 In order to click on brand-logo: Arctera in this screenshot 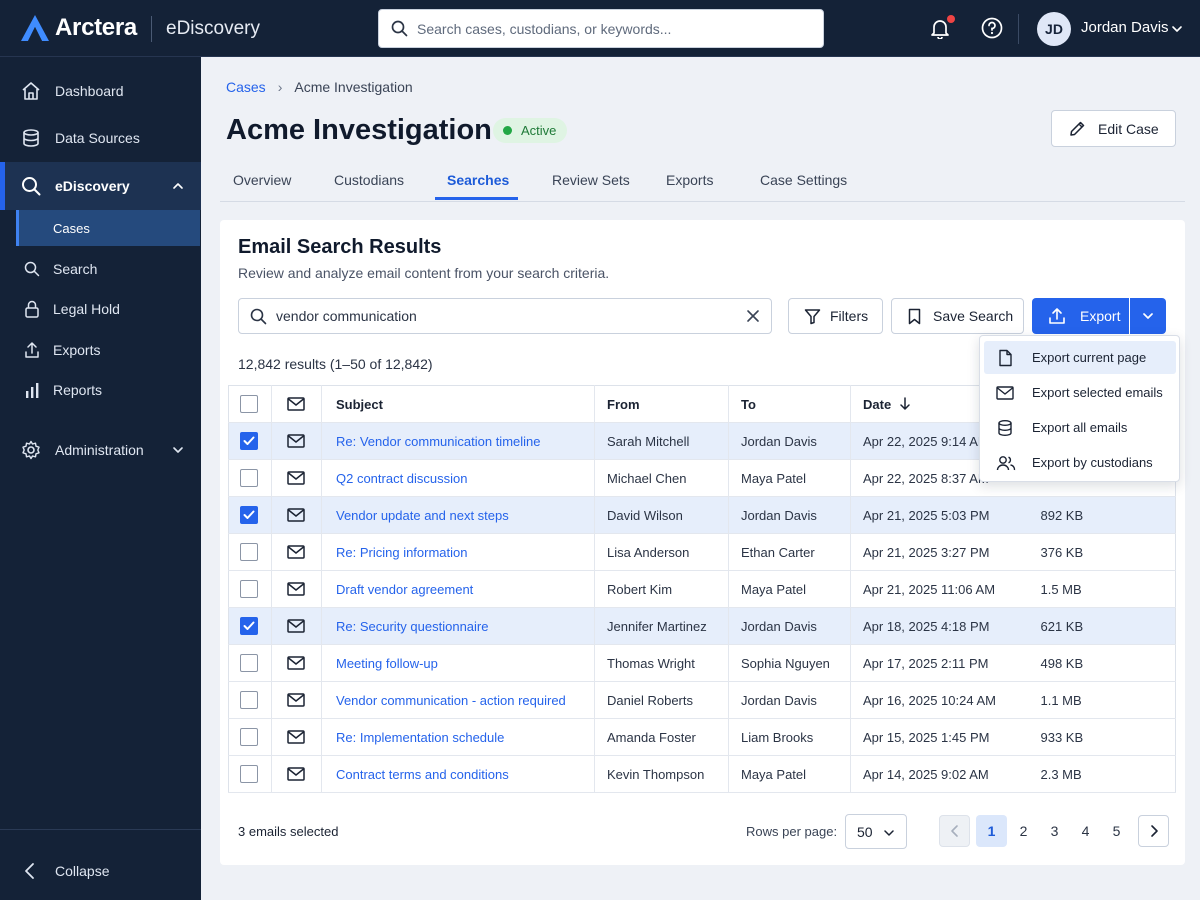, I will do `click(78, 28)`.